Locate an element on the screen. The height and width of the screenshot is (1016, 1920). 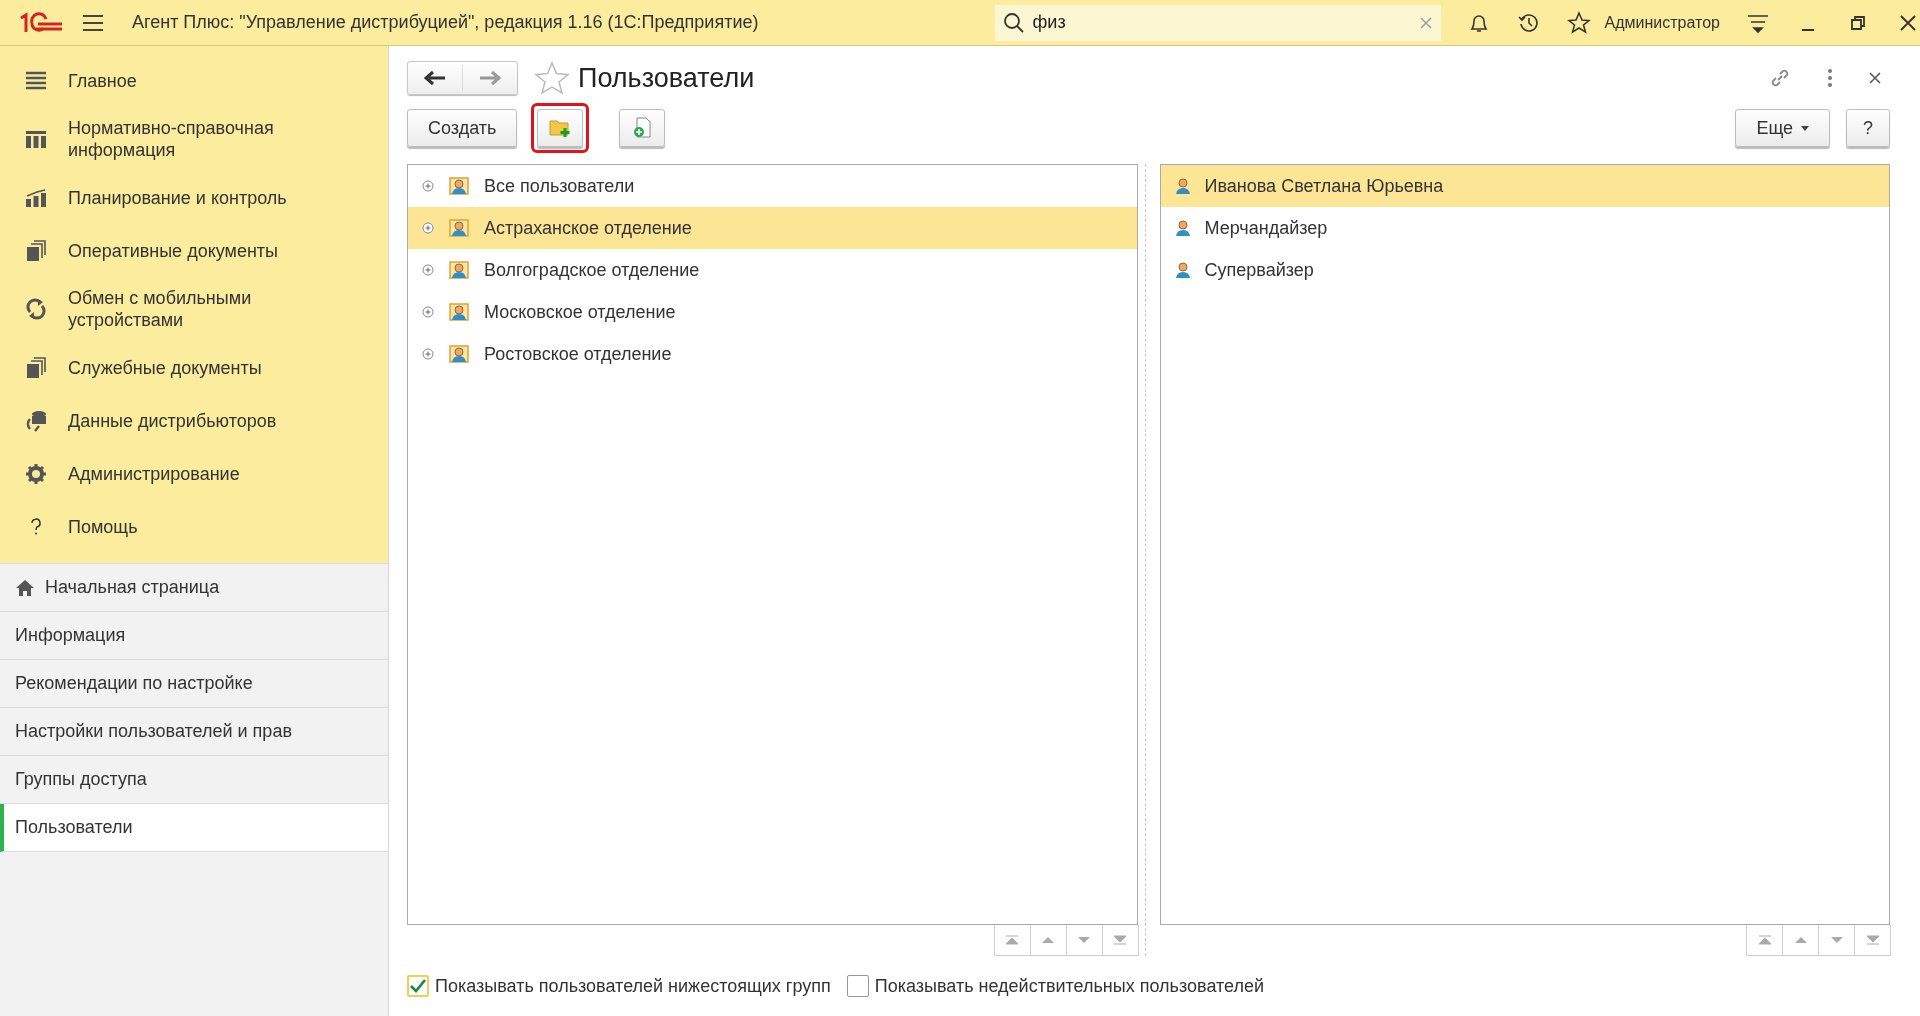
section-item: Главное is located at coordinates (194, 80).